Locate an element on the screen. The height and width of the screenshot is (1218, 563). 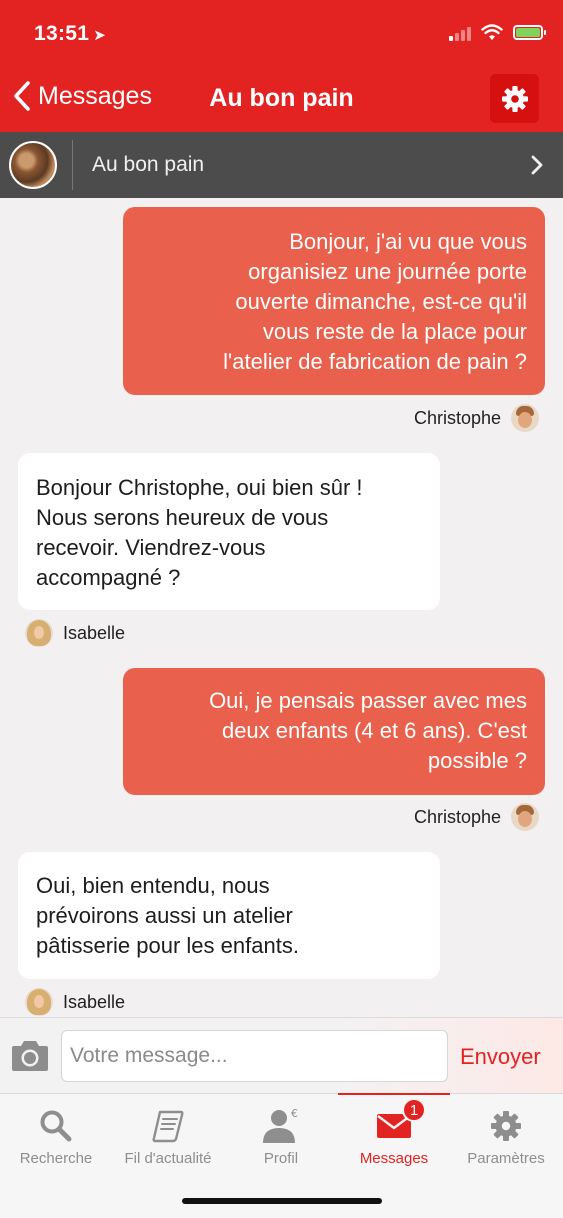
tab-messages: 1 Messages is located at coordinates (394, 1133).